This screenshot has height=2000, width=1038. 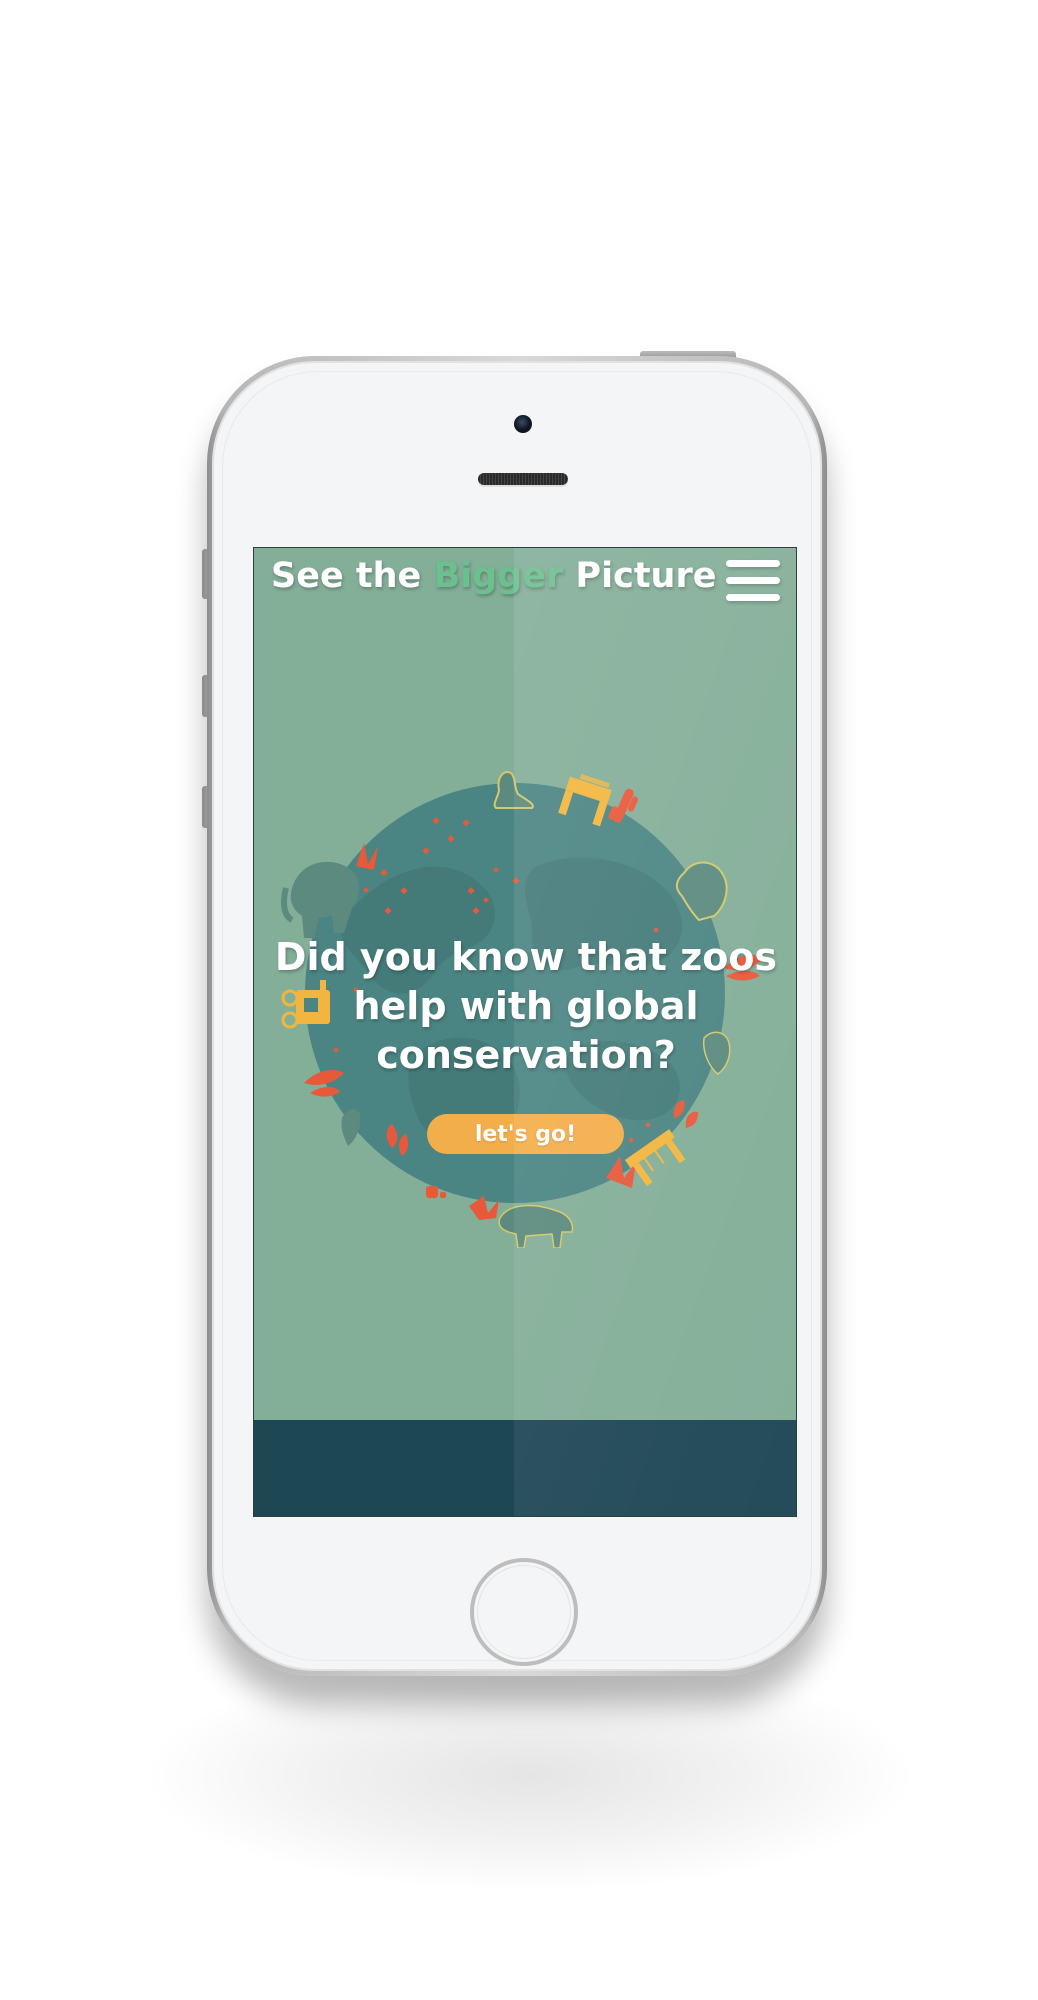 I want to click on home-button, so click(x=524, y=1612).